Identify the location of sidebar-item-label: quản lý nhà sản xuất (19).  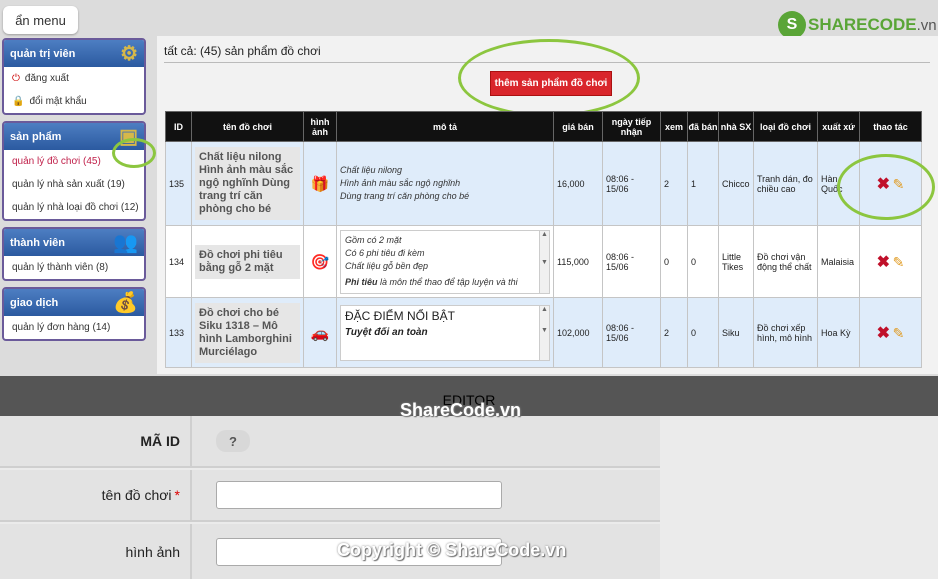
(68, 184).